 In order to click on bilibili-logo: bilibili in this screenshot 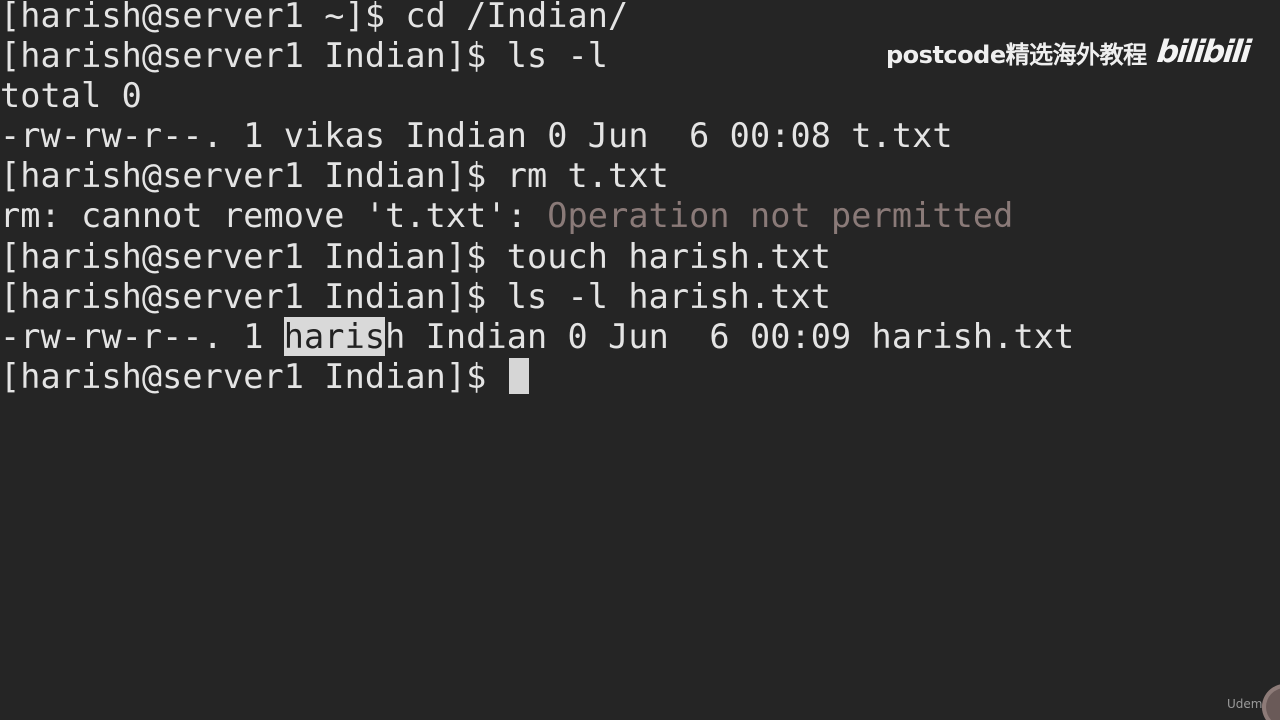, I will do `click(1202, 52)`.